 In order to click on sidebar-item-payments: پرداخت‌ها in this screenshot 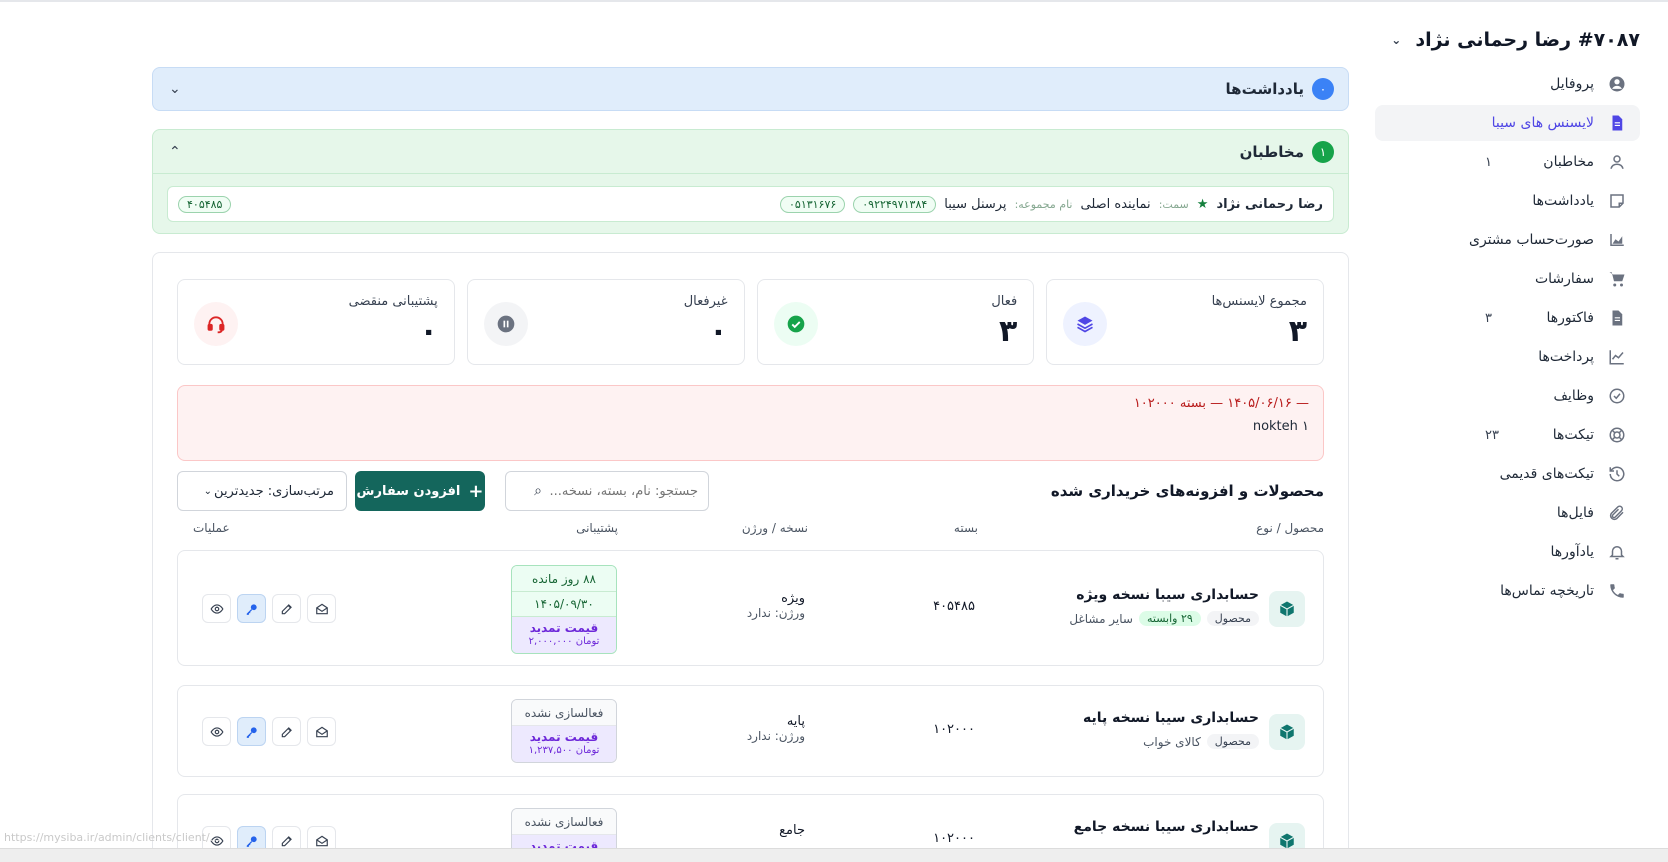, I will do `click(1507, 357)`.